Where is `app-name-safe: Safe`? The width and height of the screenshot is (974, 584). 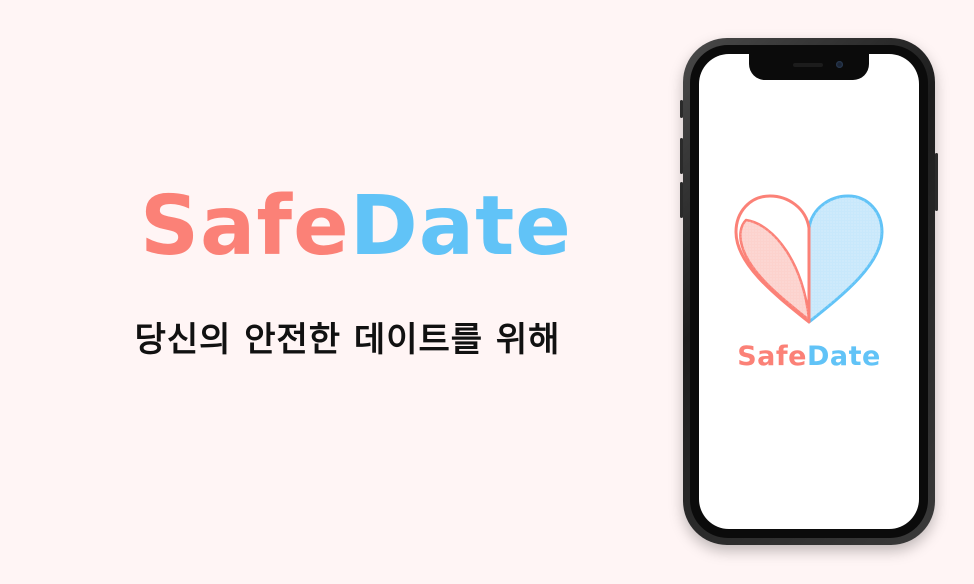
app-name-safe: Safe is located at coordinates (772, 356).